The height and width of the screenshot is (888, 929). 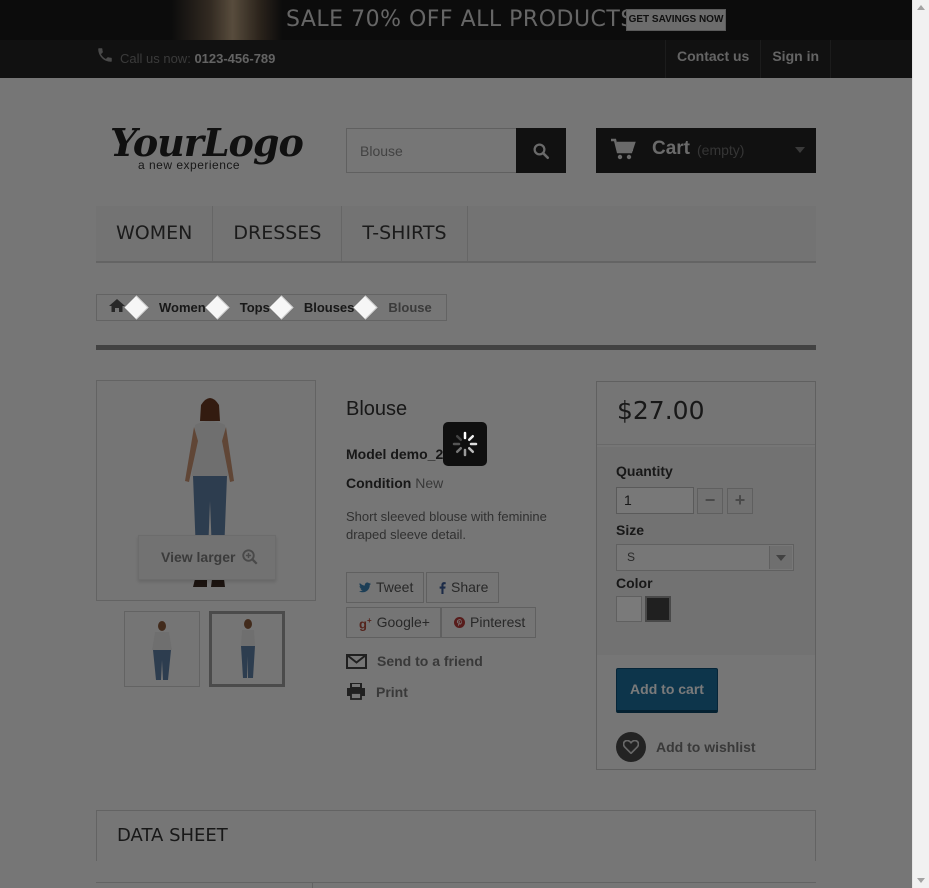 What do you see at coordinates (179, 307) in the screenshot?
I see `breadcrumb-item-women: Women` at bounding box center [179, 307].